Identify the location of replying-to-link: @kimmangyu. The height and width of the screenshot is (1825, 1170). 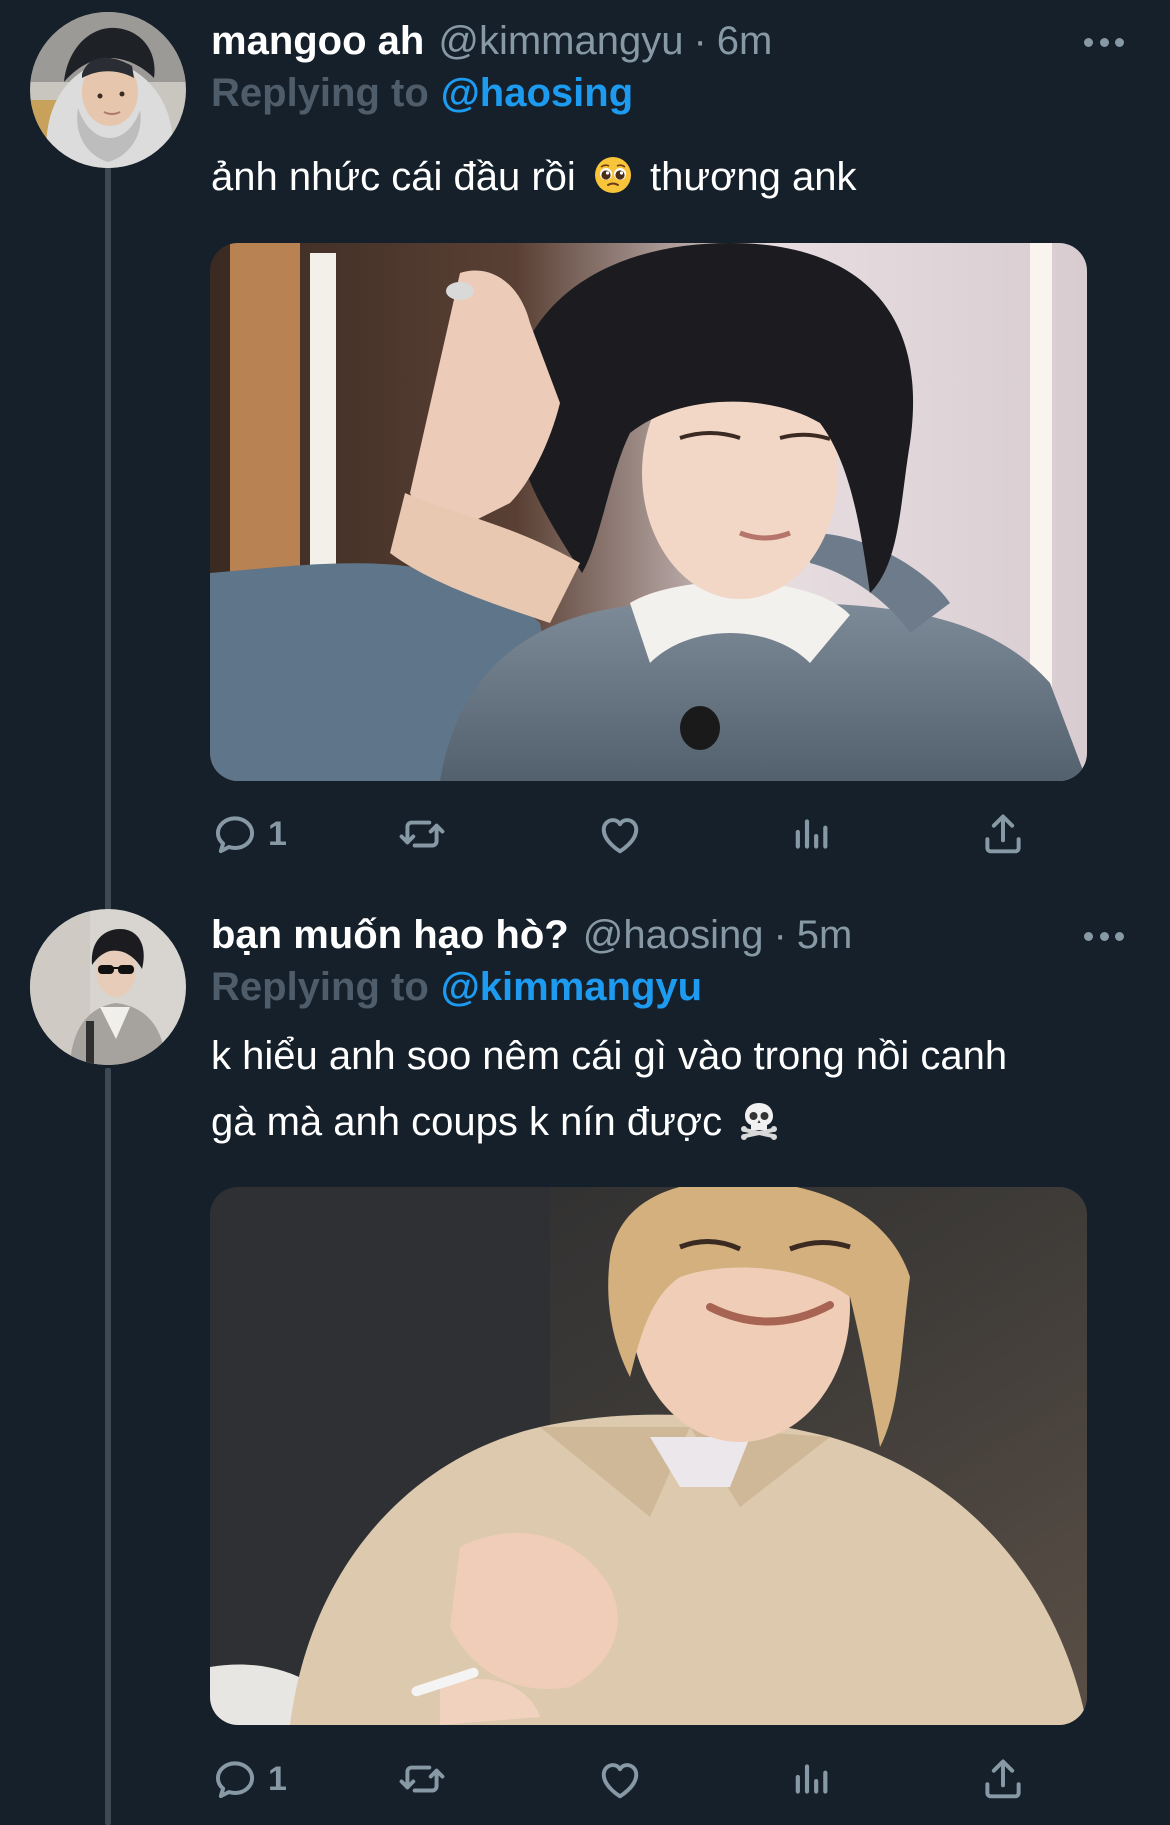
(571, 987).